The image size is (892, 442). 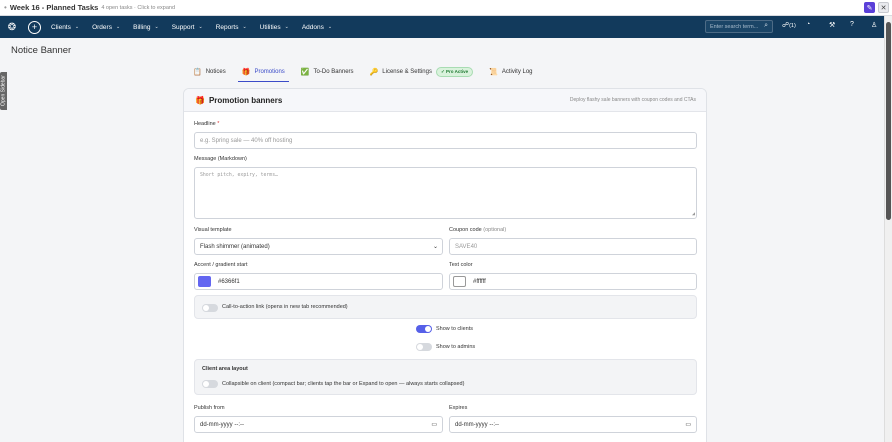 I want to click on pro-active-badge: ✓ Pro Active, so click(x=454, y=72).